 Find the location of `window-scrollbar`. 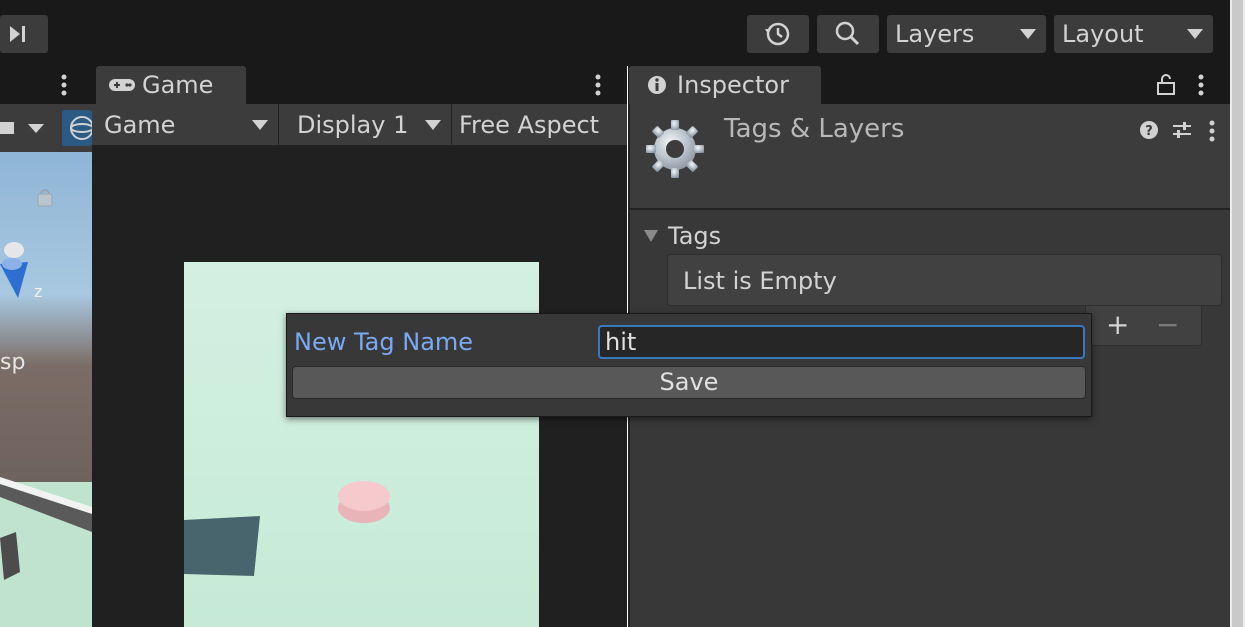

window-scrollbar is located at coordinates (1237, 313).